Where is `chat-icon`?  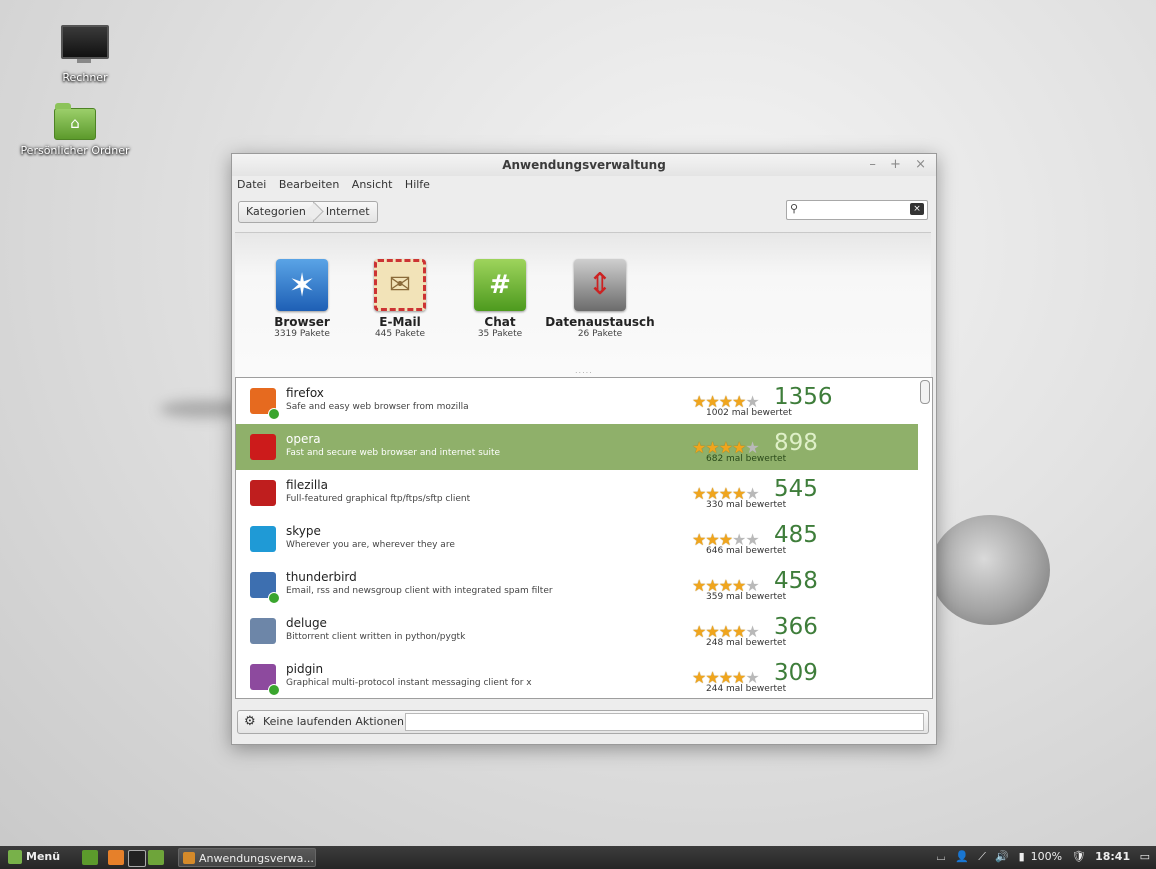 chat-icon is located at coordinates (500, 285).